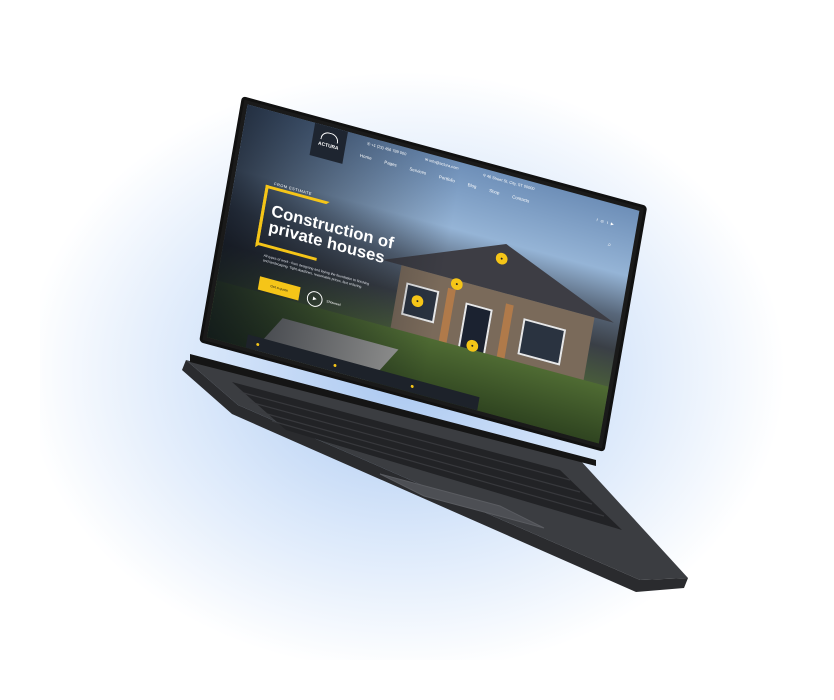 The height and width of the screenshot is (700, 834). Describe the element at coordinates (417, 170) in the screenshot. I see `nav-item-services: Services` at that location.